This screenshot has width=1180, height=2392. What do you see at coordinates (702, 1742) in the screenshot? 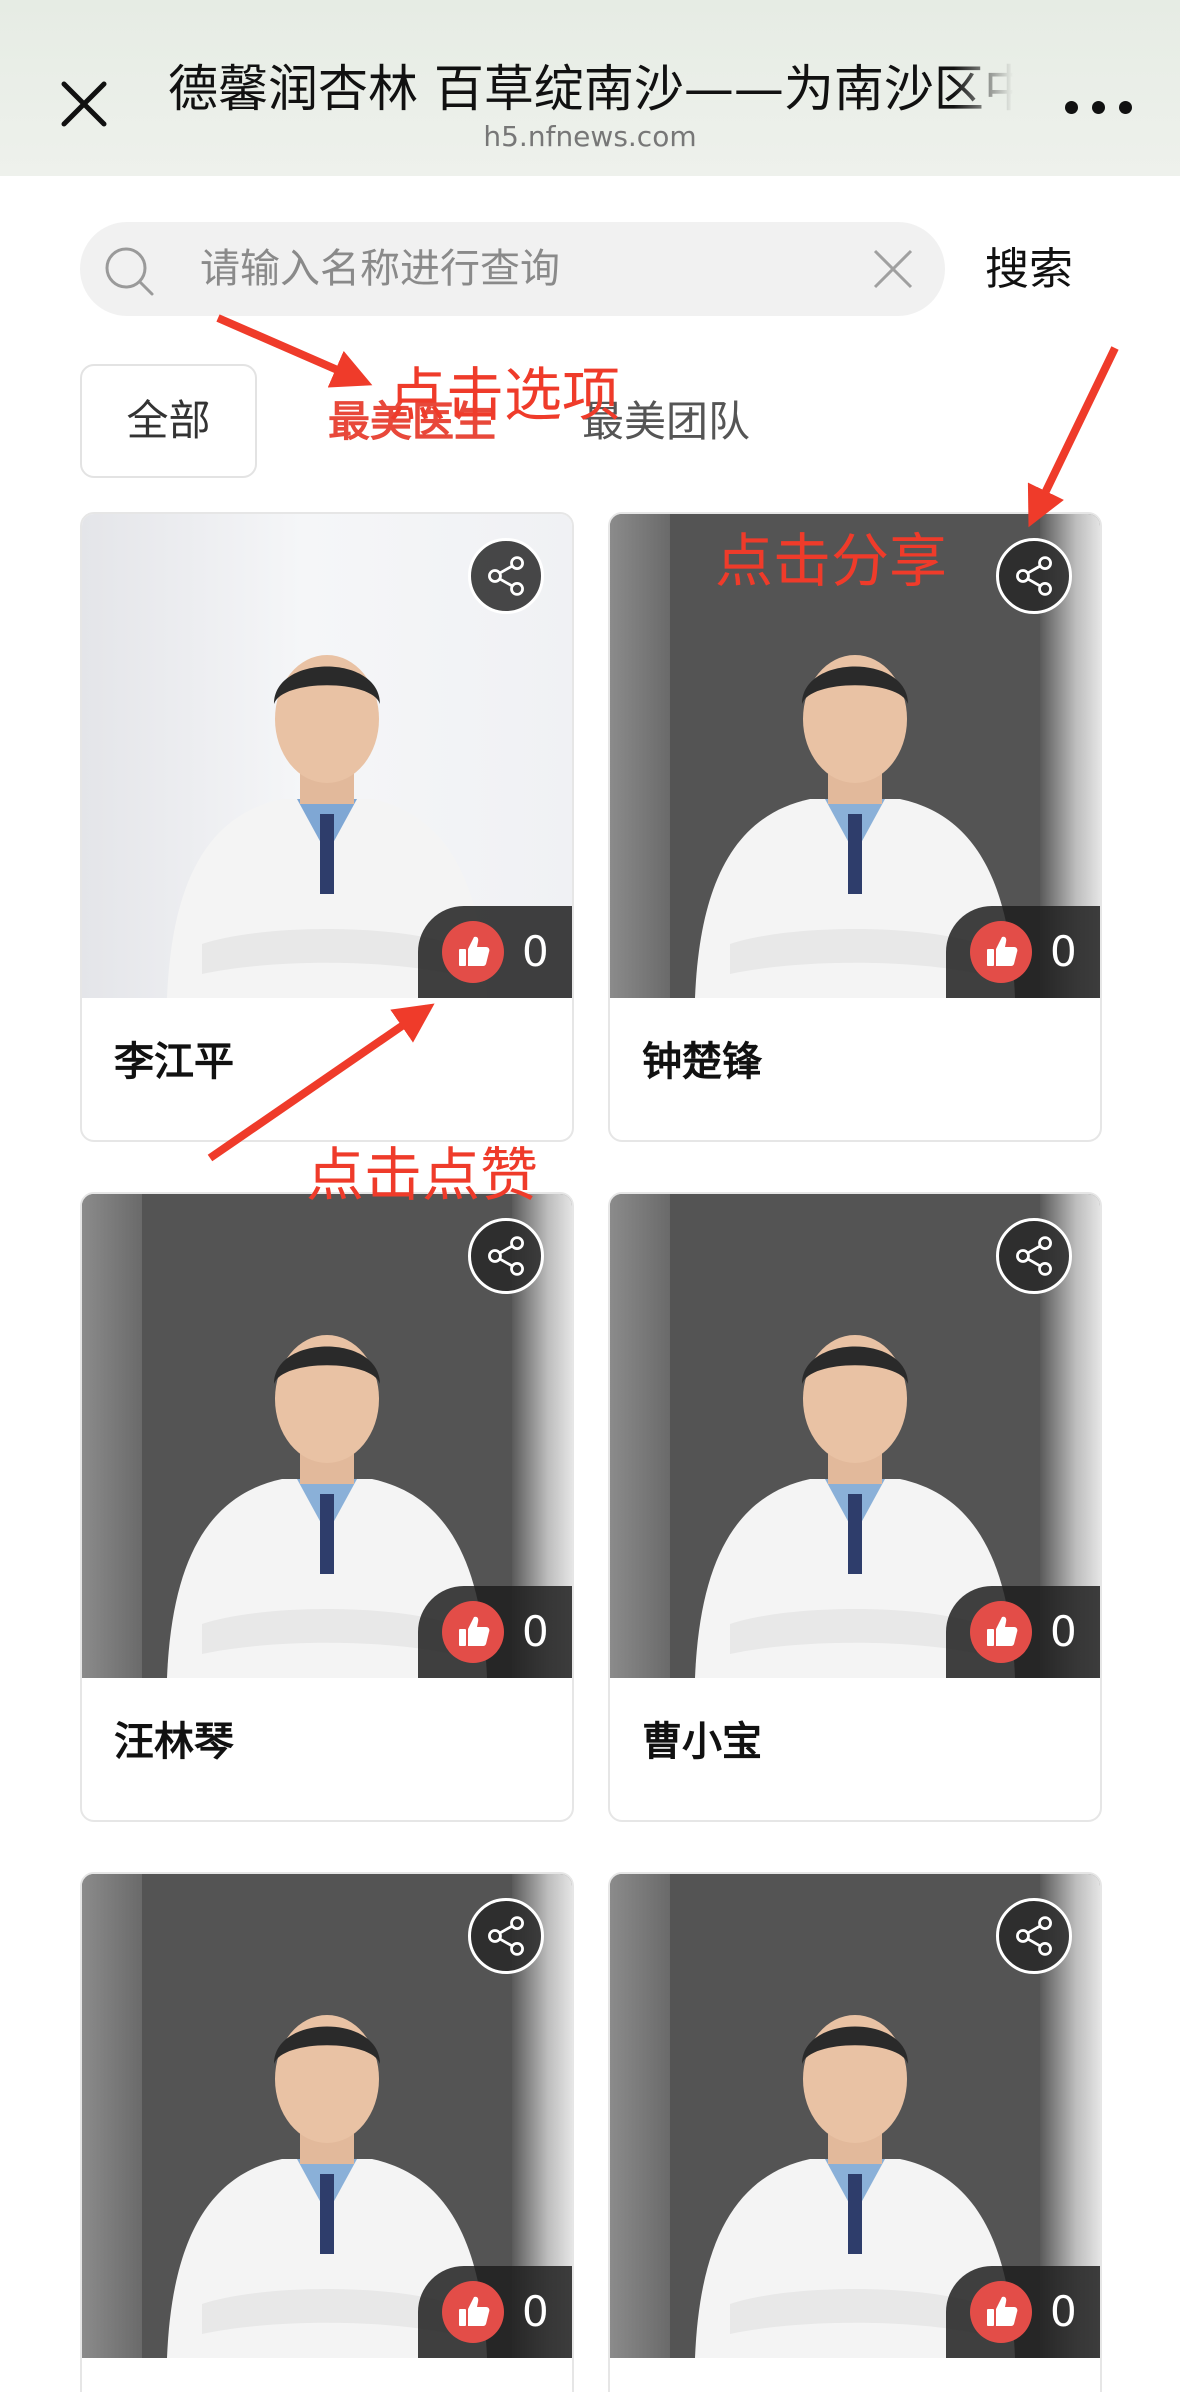
I see `doctor-name: 曹小宝` at bounding box center [702, 1742].